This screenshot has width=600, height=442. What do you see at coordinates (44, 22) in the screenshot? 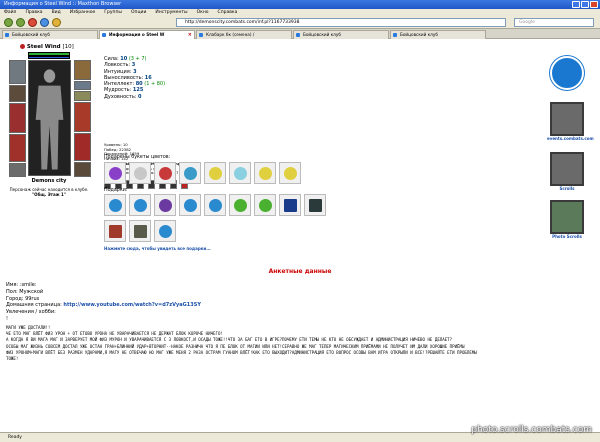
I see `refresh-icon` at bounding box center [44, 22].